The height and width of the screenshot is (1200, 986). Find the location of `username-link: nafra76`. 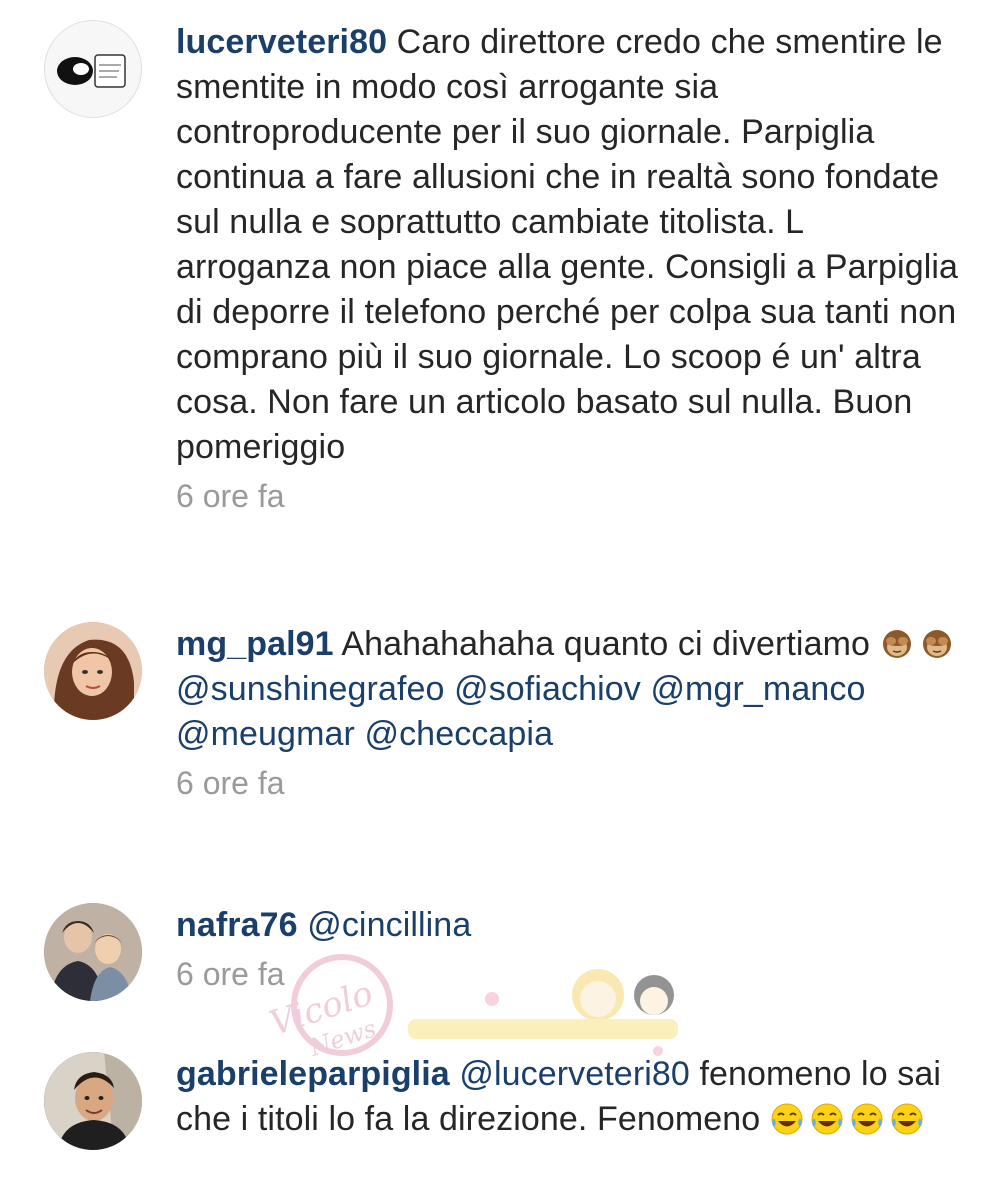

username-link: nafra76 is located at coordinates (237, 925).